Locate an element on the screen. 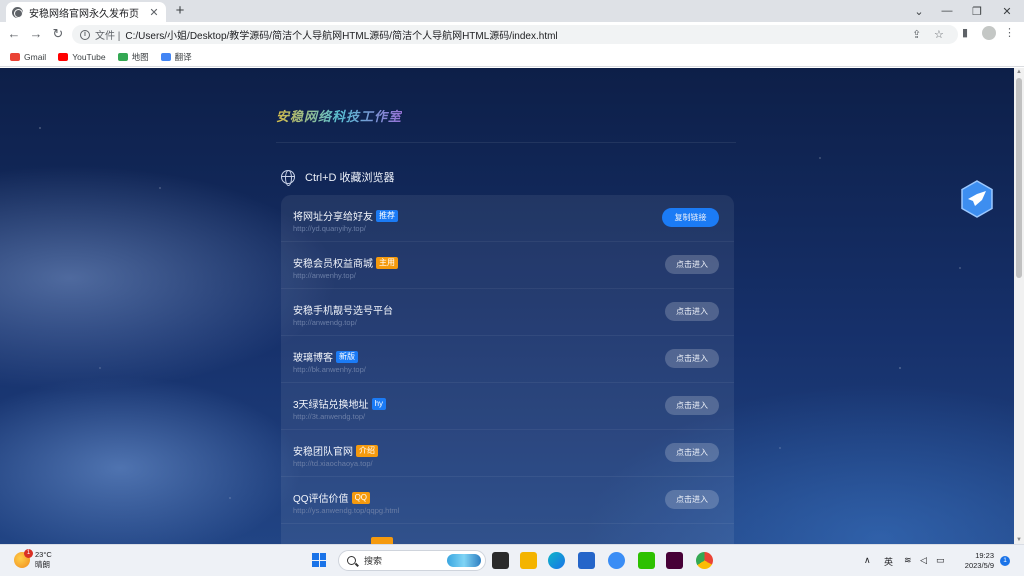 The image size is (1024, 576). tab-title: 安稳网络官网永久发布页 is located at coordinates (84, 14).